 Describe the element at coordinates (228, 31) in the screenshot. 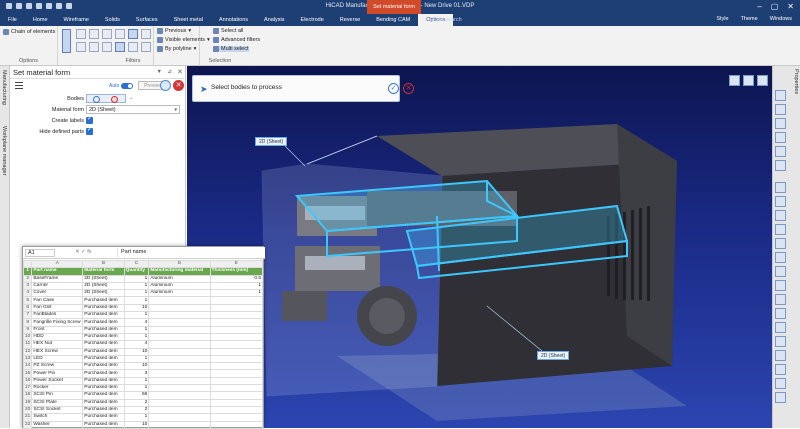

I see `select-all-button: Select all` at that location.